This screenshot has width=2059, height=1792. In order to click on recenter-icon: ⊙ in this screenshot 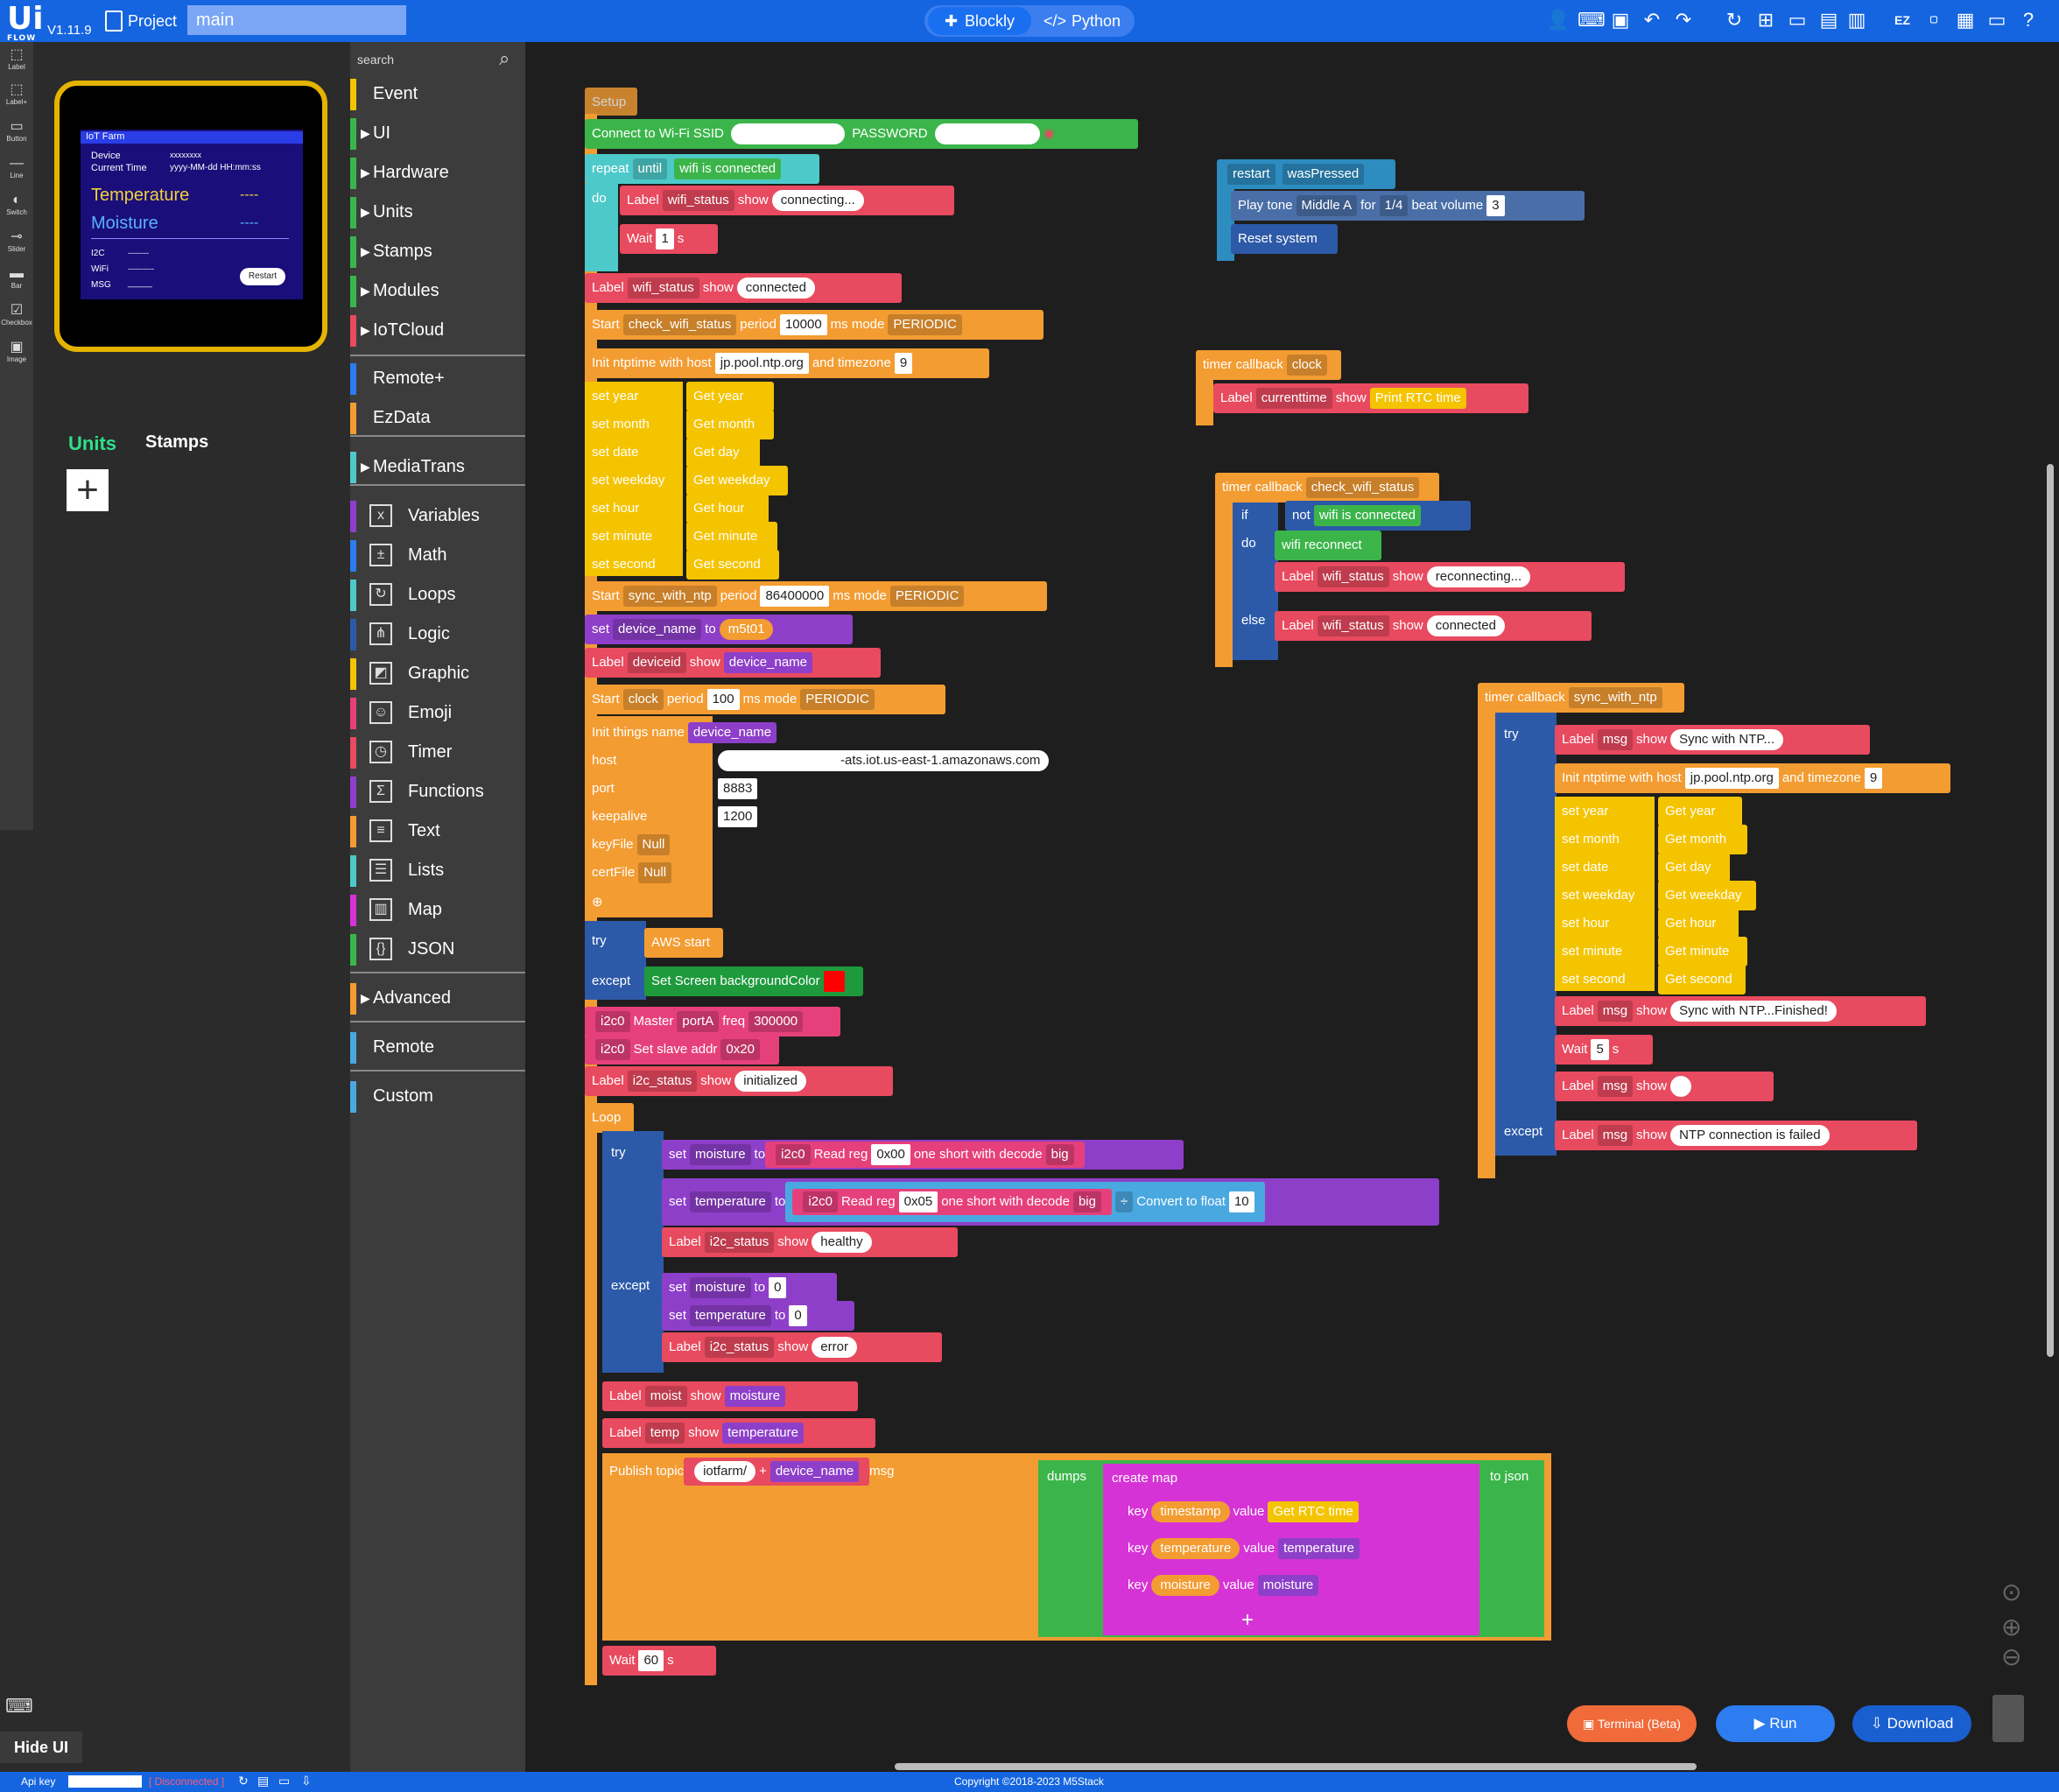, I will do `click(2011, 1592)`.